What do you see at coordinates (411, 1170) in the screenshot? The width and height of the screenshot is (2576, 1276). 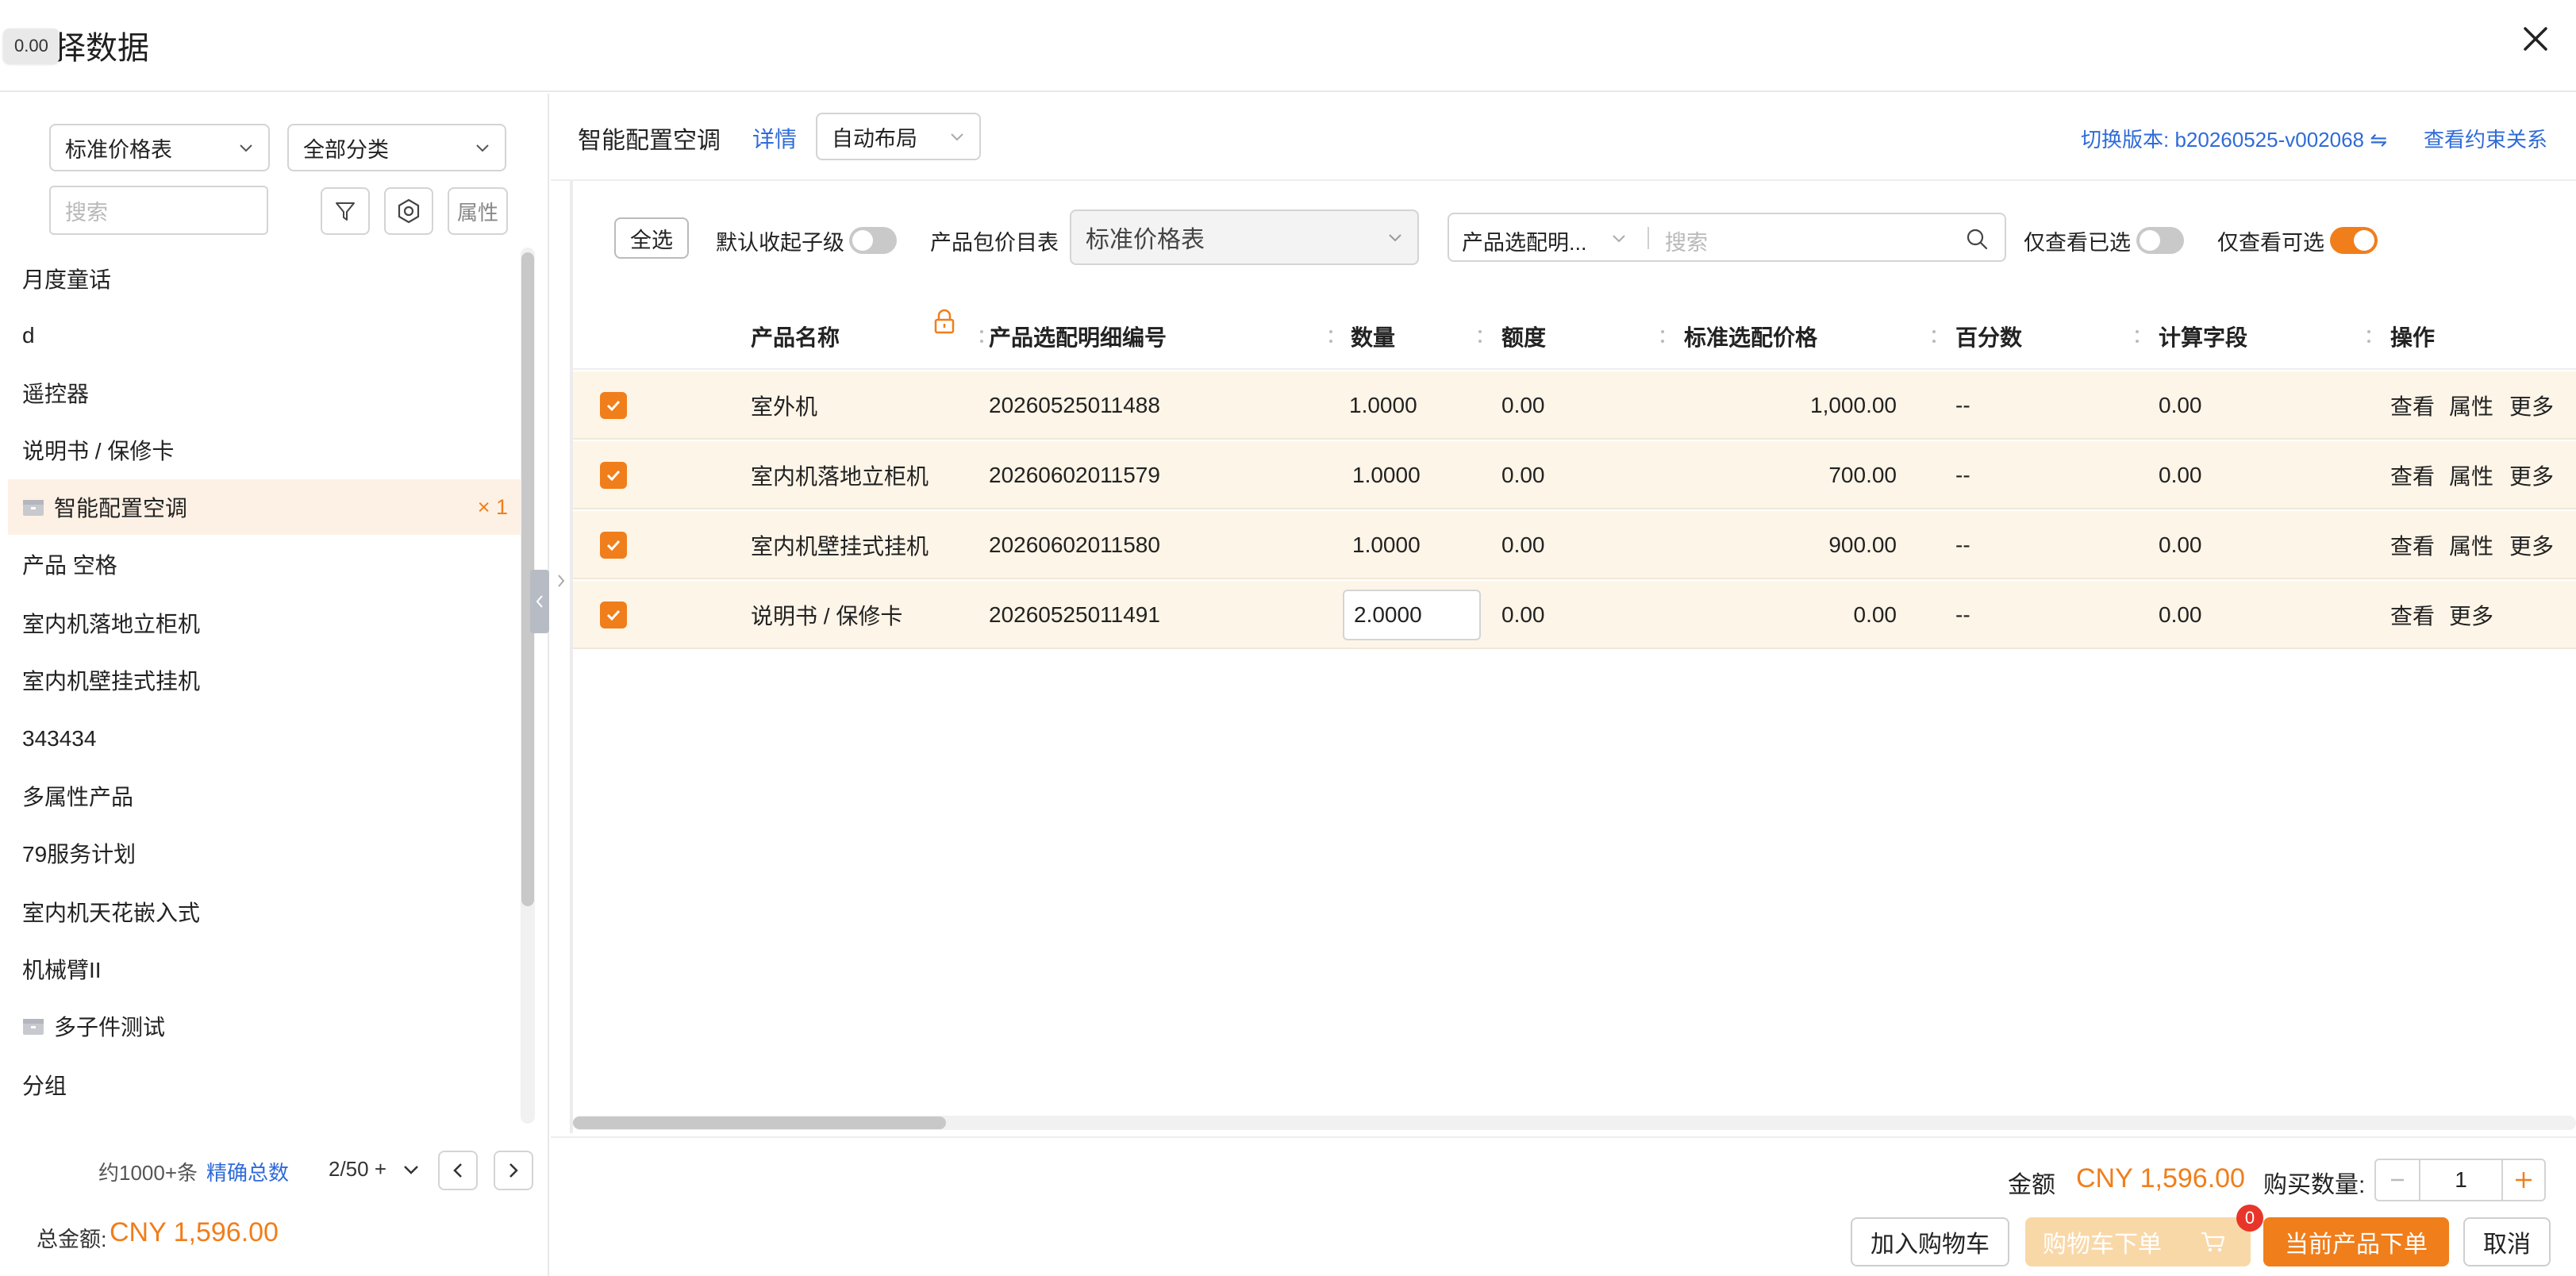 I see `page-dropdown-chevron-icon` at bounding box center [411, 1170].